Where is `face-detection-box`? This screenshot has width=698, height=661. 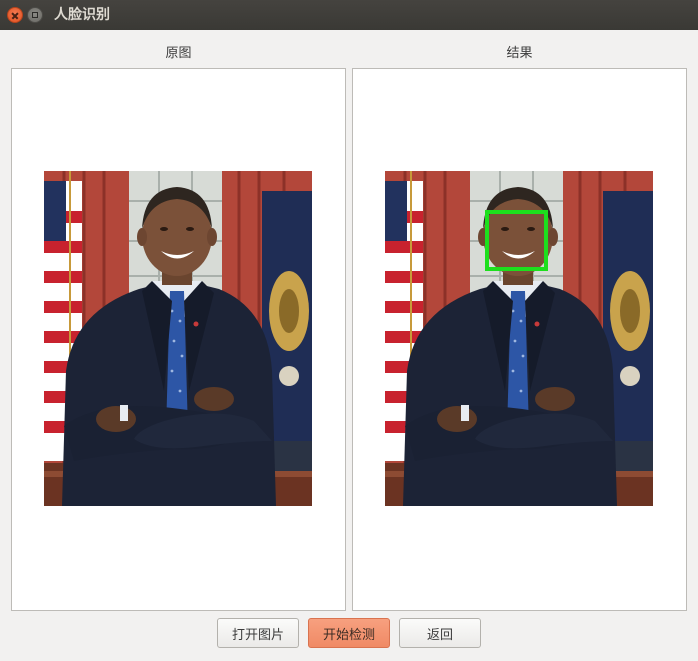 face-detection-box is located at coordinates (516, 240).